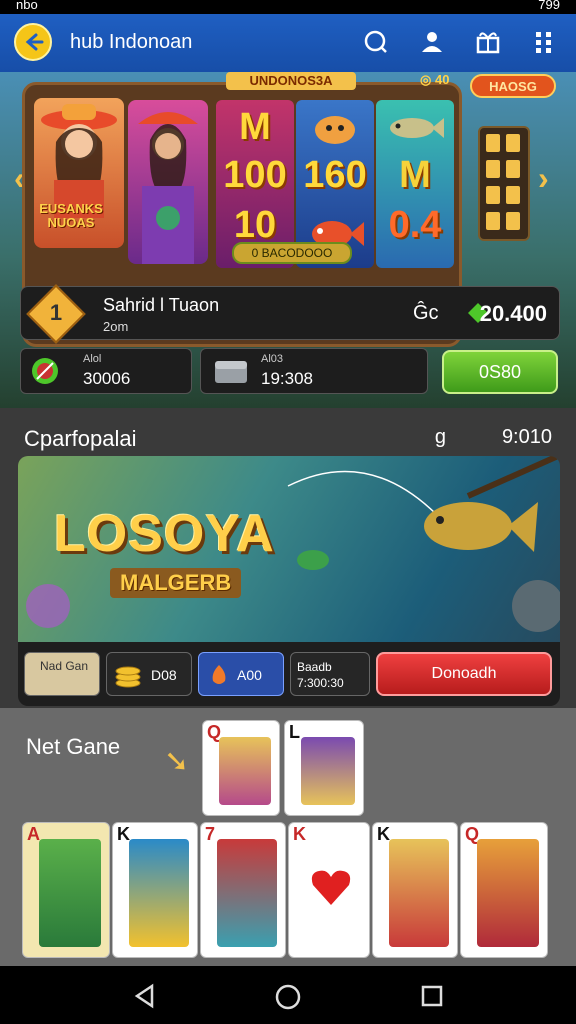  I want to click on coin-value: 40, so click(442, 79).